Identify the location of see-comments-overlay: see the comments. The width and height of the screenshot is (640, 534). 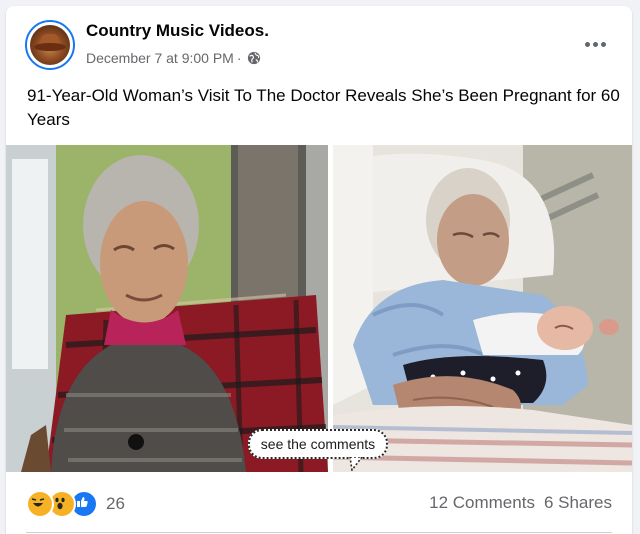
(318, 444).